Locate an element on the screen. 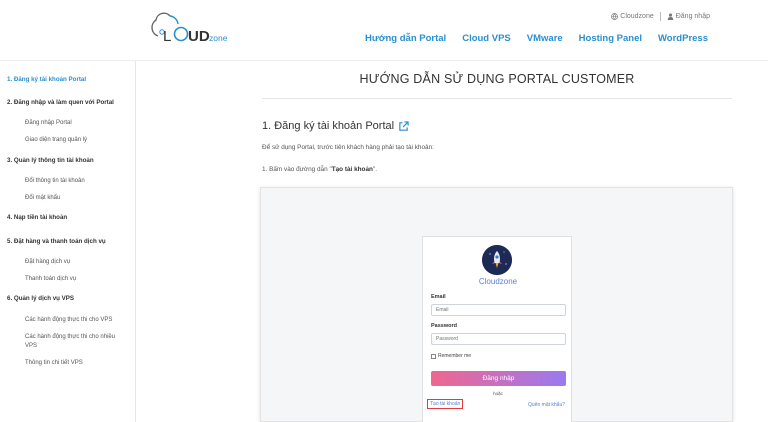 This screenshot has width=768, height=422. top-link-cloudzone: Cloudzone is located at coordinates (632, 16).